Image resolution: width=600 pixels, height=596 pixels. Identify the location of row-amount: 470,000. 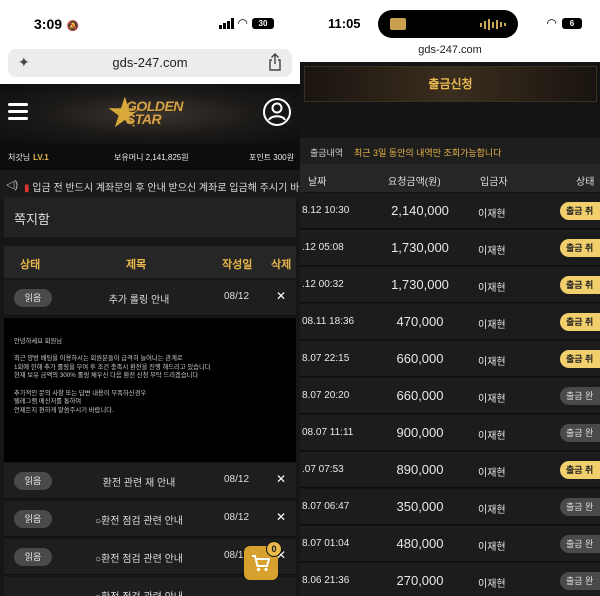
(420, 321).